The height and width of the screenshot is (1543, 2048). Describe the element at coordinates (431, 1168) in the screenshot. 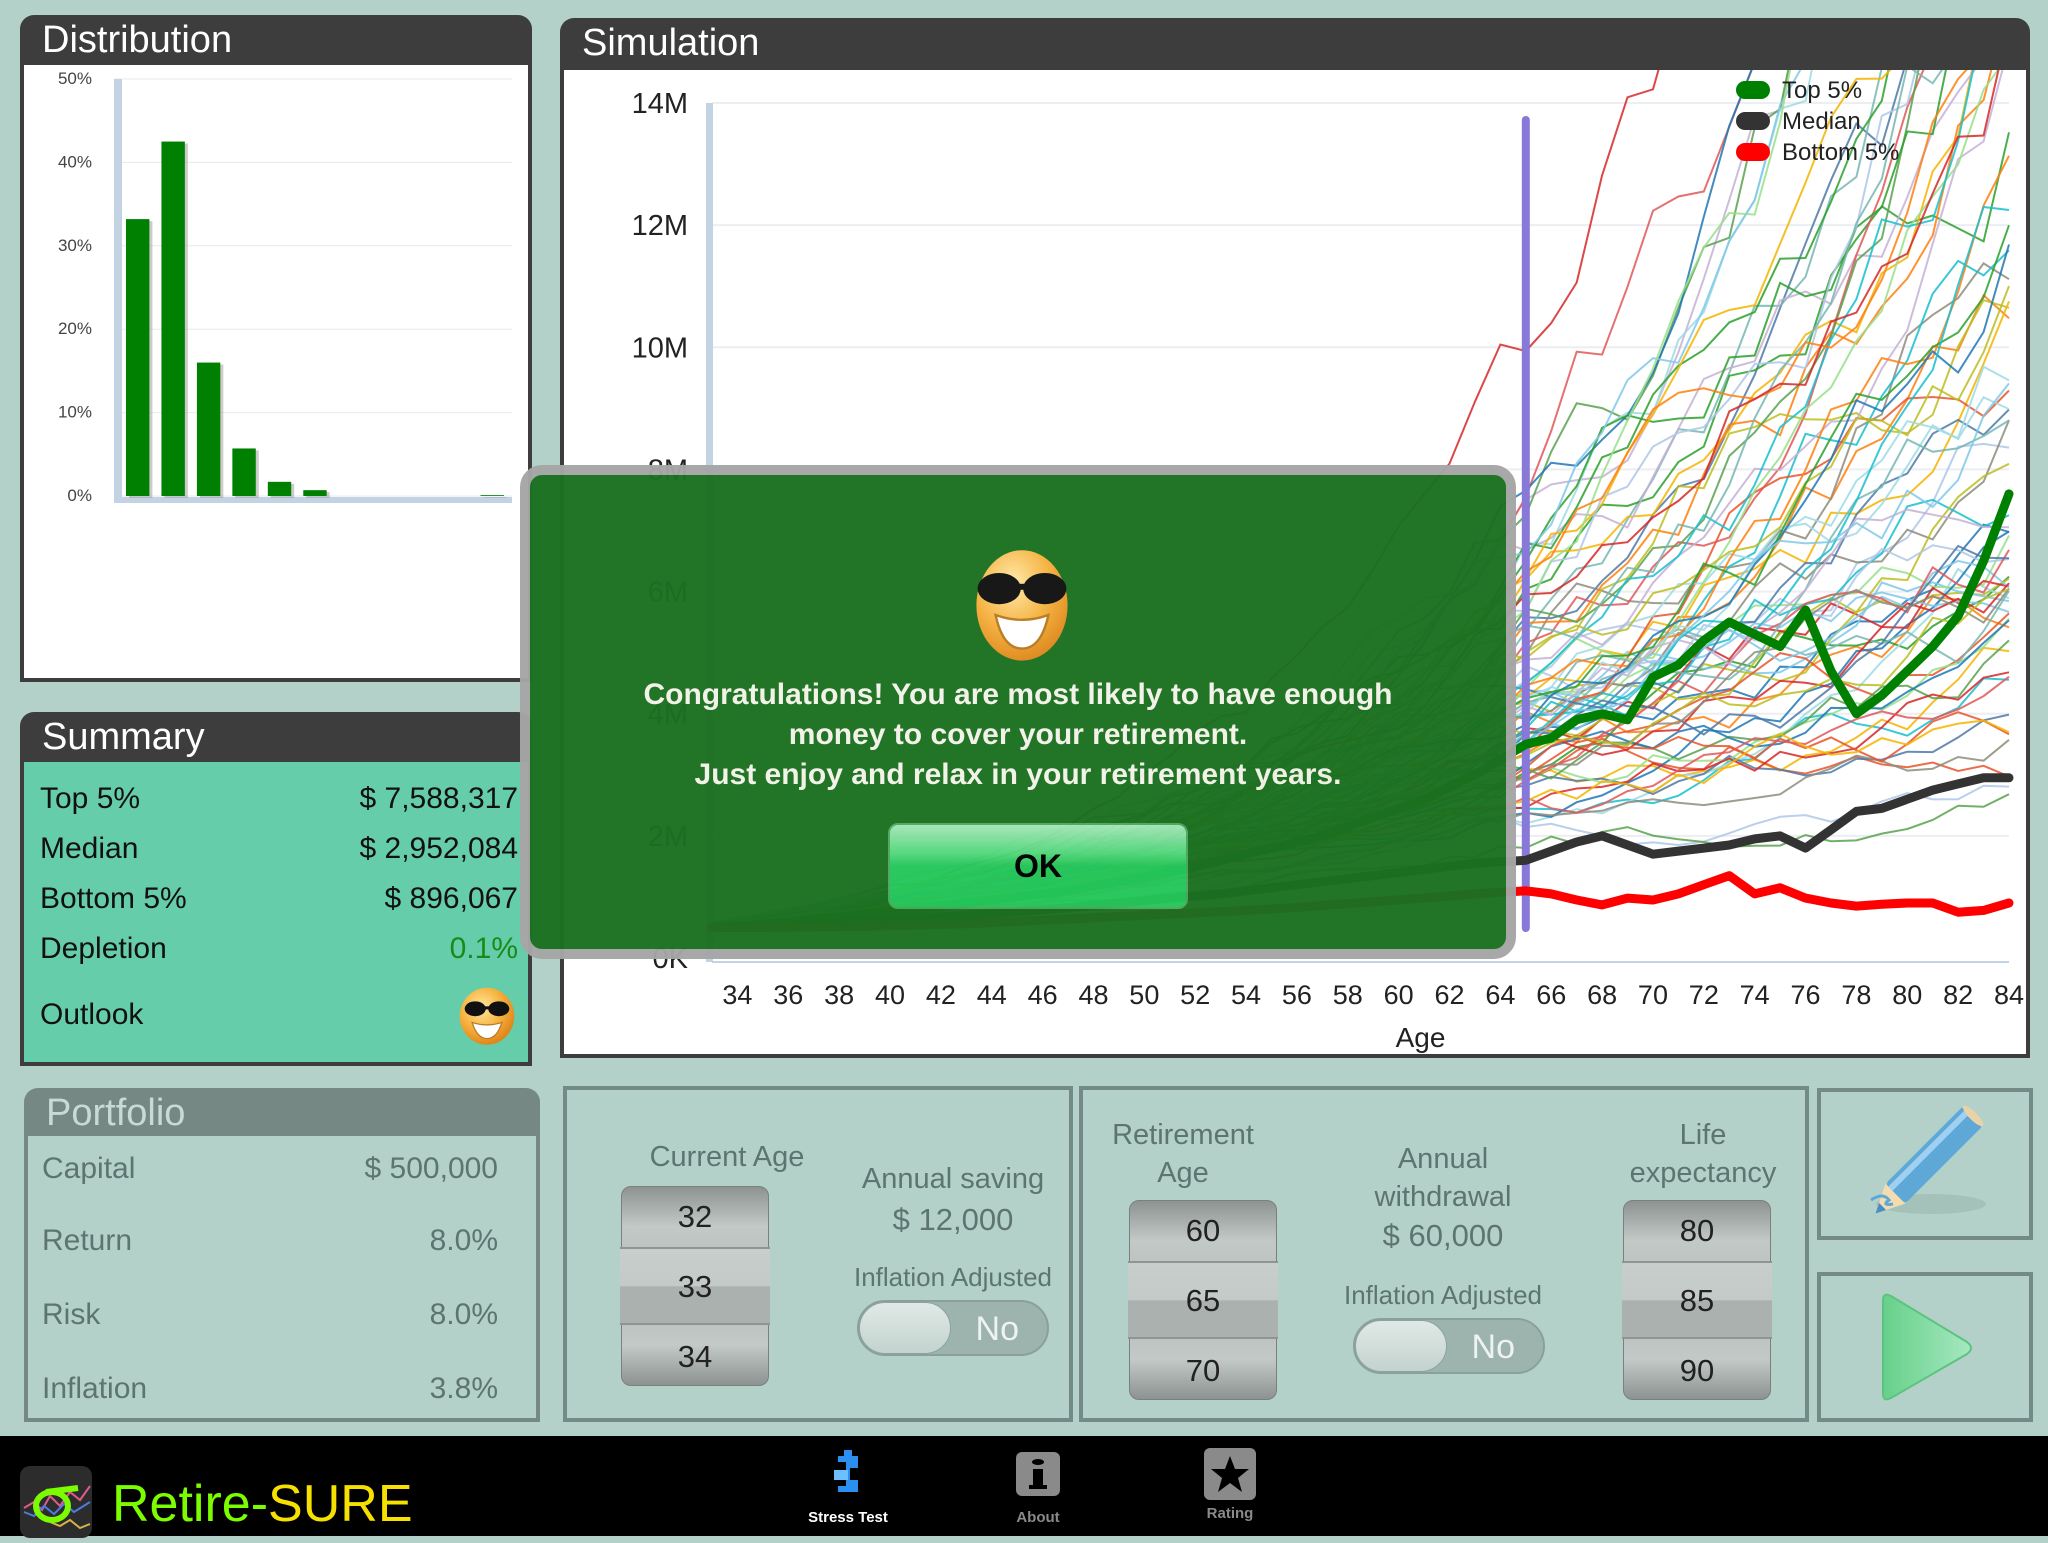

I see `portfolio-value: $ 500,000` at that location.